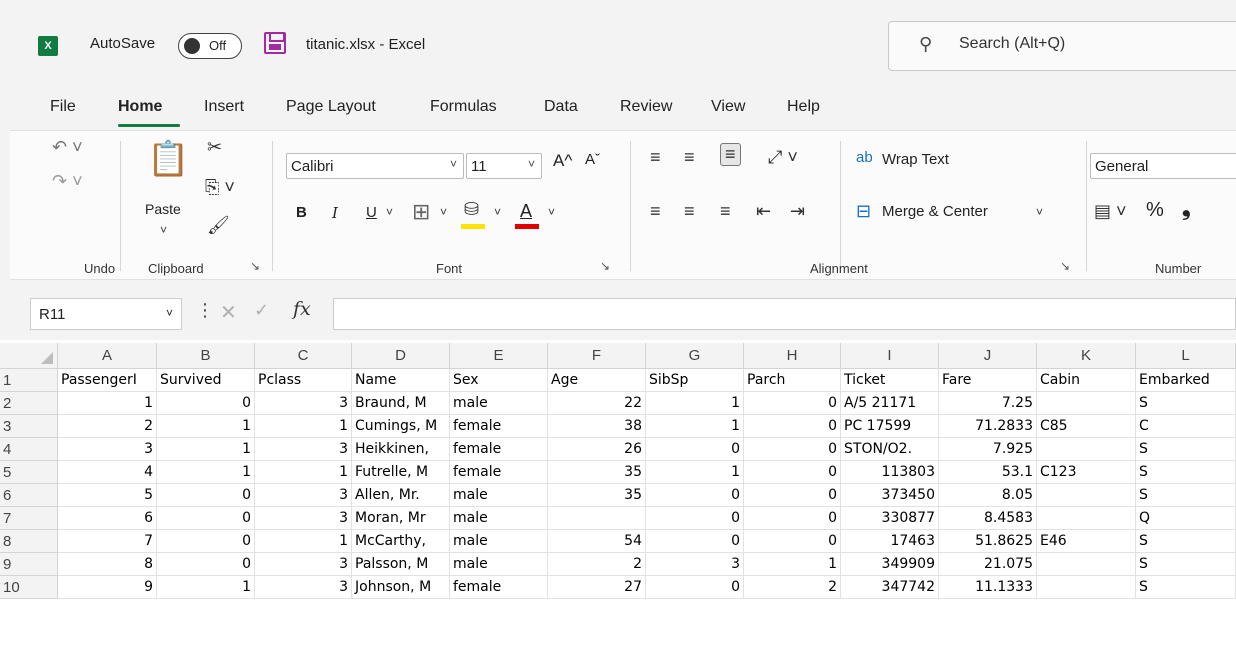 Image resolution: width=1236 pixels, height=661 pixels. I want to click on cell-d6: Allen, Mr., so click(401, 495).